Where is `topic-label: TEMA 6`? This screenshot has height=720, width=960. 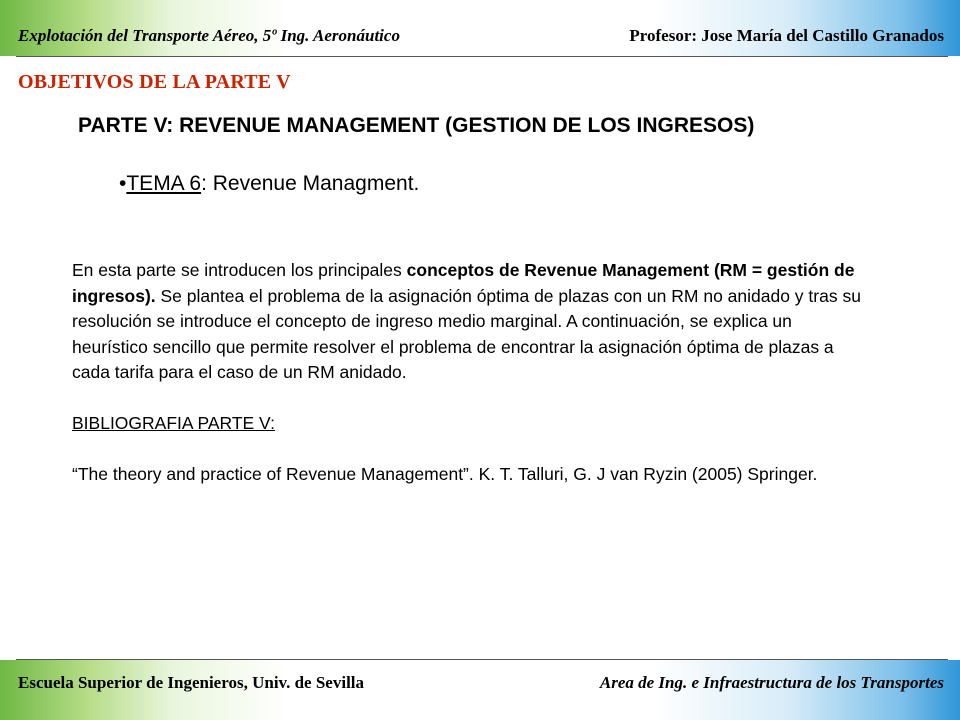
topic-label: TEMA 6 is located at coordinates (164, 183).